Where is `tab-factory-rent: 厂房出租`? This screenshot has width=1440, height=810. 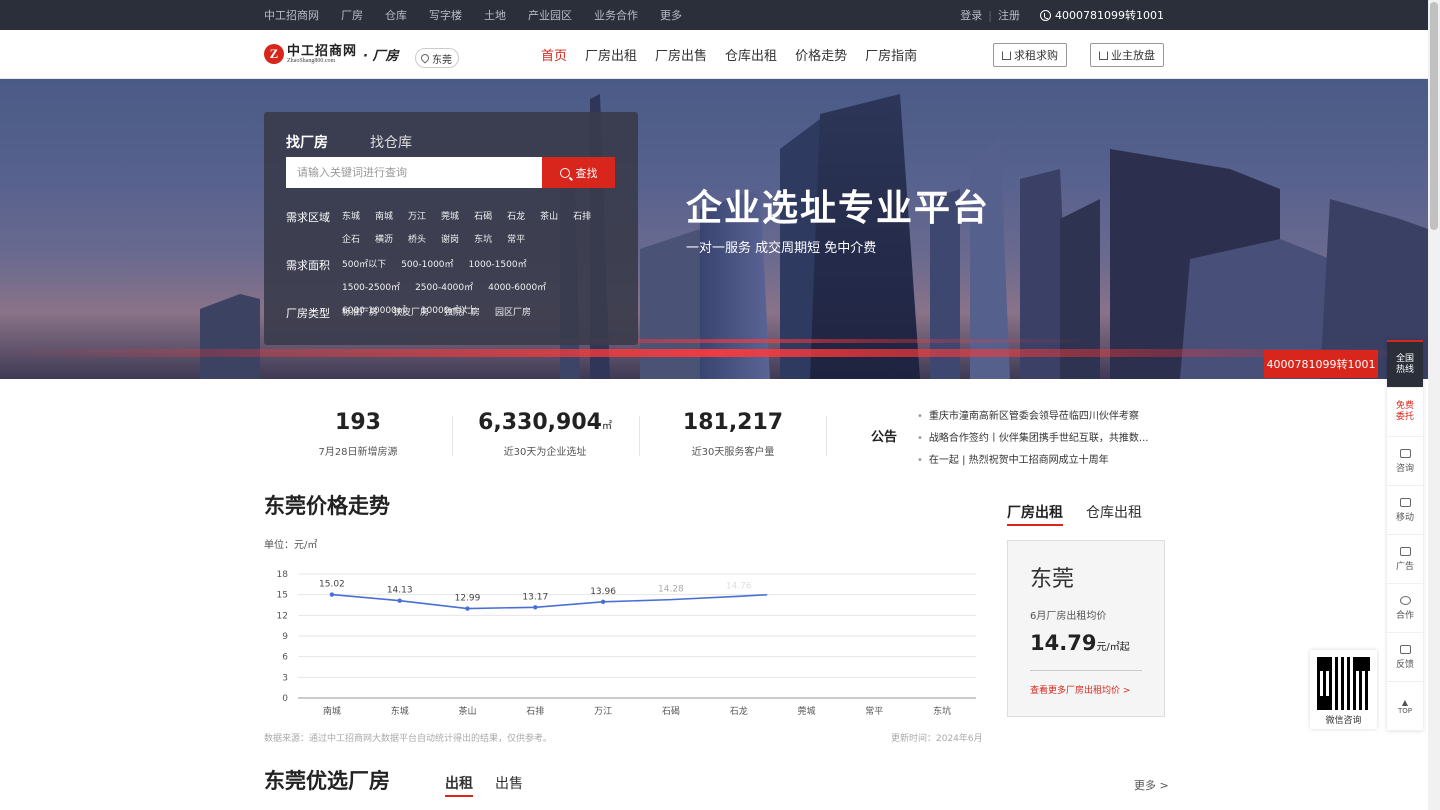
tab-factory-rent: 厂房出租 is located at coordinates (1035, 514).